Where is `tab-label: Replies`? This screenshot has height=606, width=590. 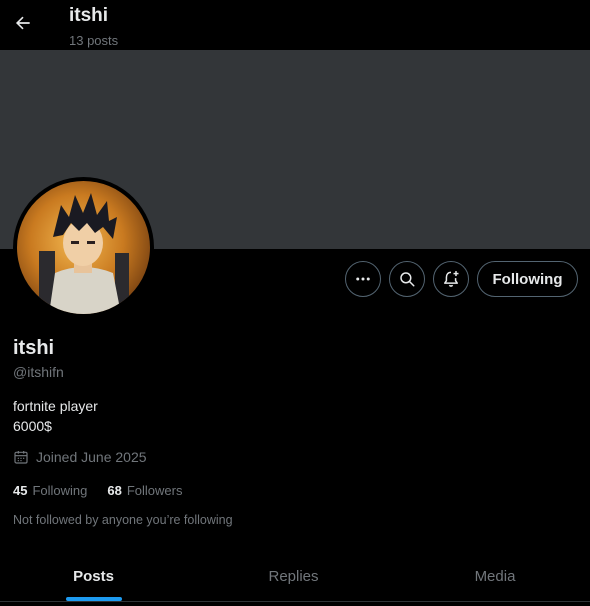 tab-label: Replies is located at coordinates (293, 576).